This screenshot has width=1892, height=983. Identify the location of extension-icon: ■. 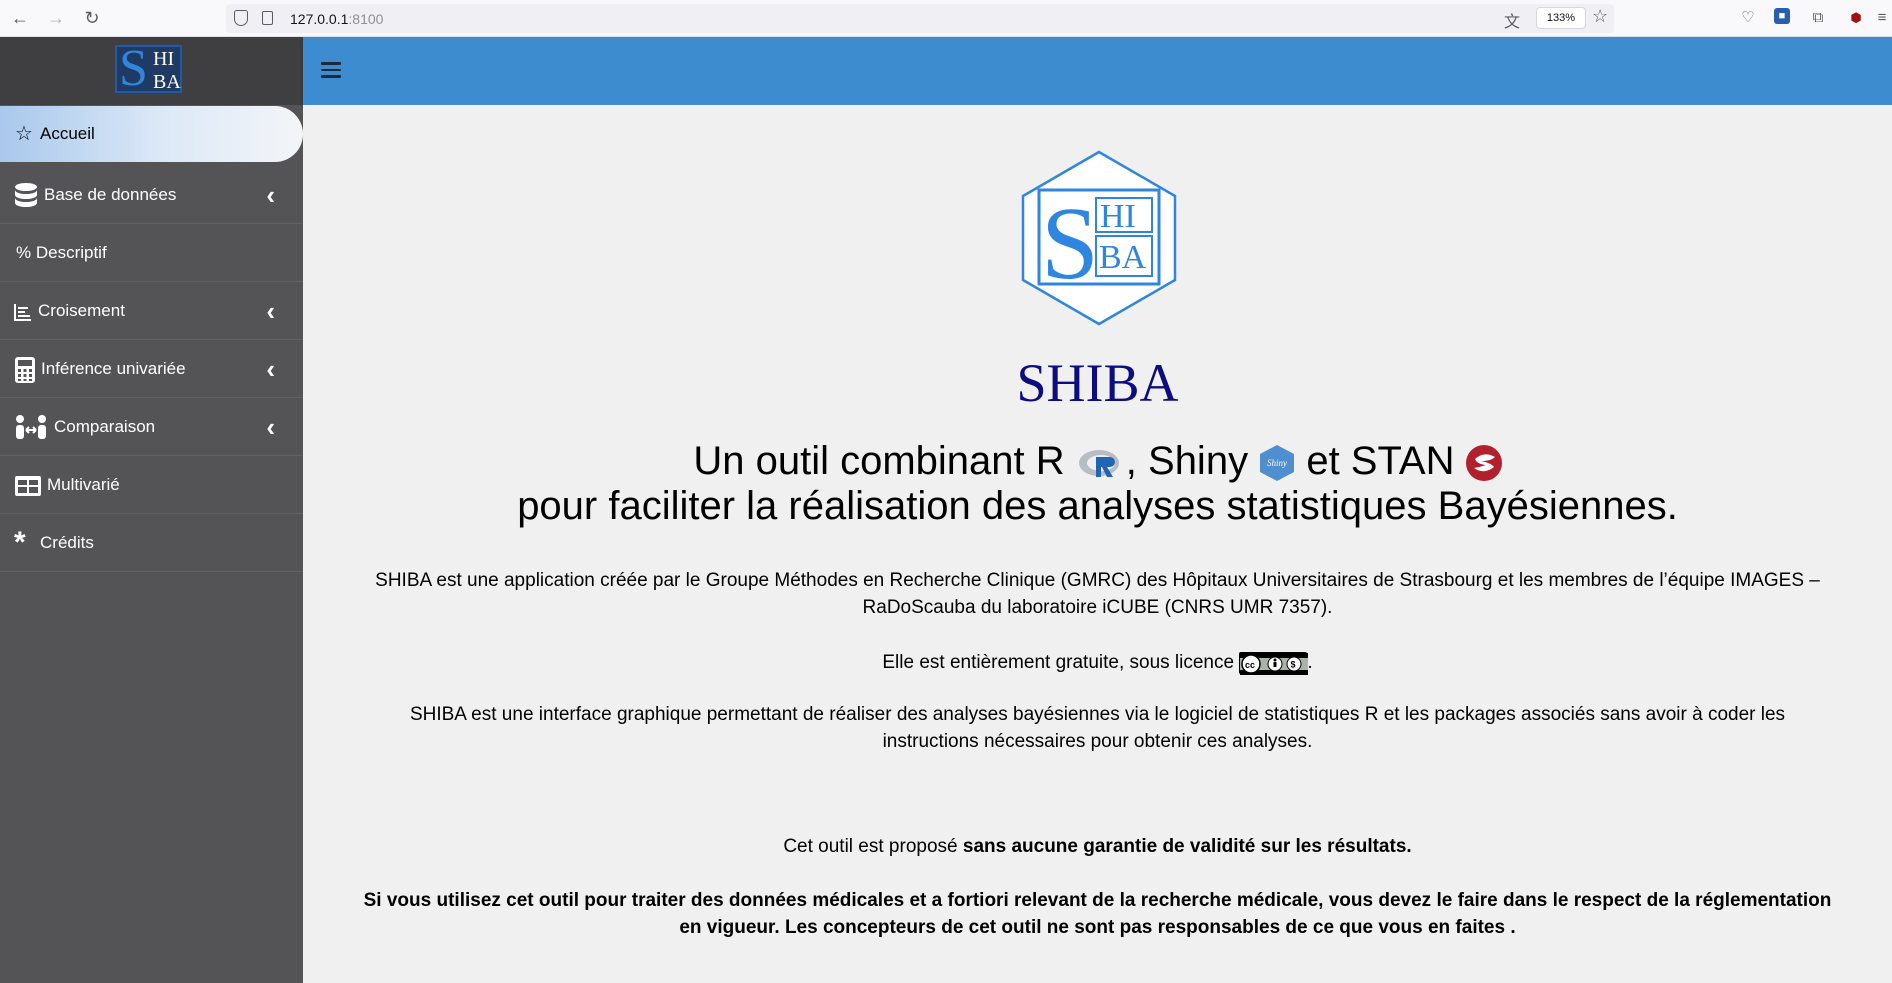
(1782, 16).